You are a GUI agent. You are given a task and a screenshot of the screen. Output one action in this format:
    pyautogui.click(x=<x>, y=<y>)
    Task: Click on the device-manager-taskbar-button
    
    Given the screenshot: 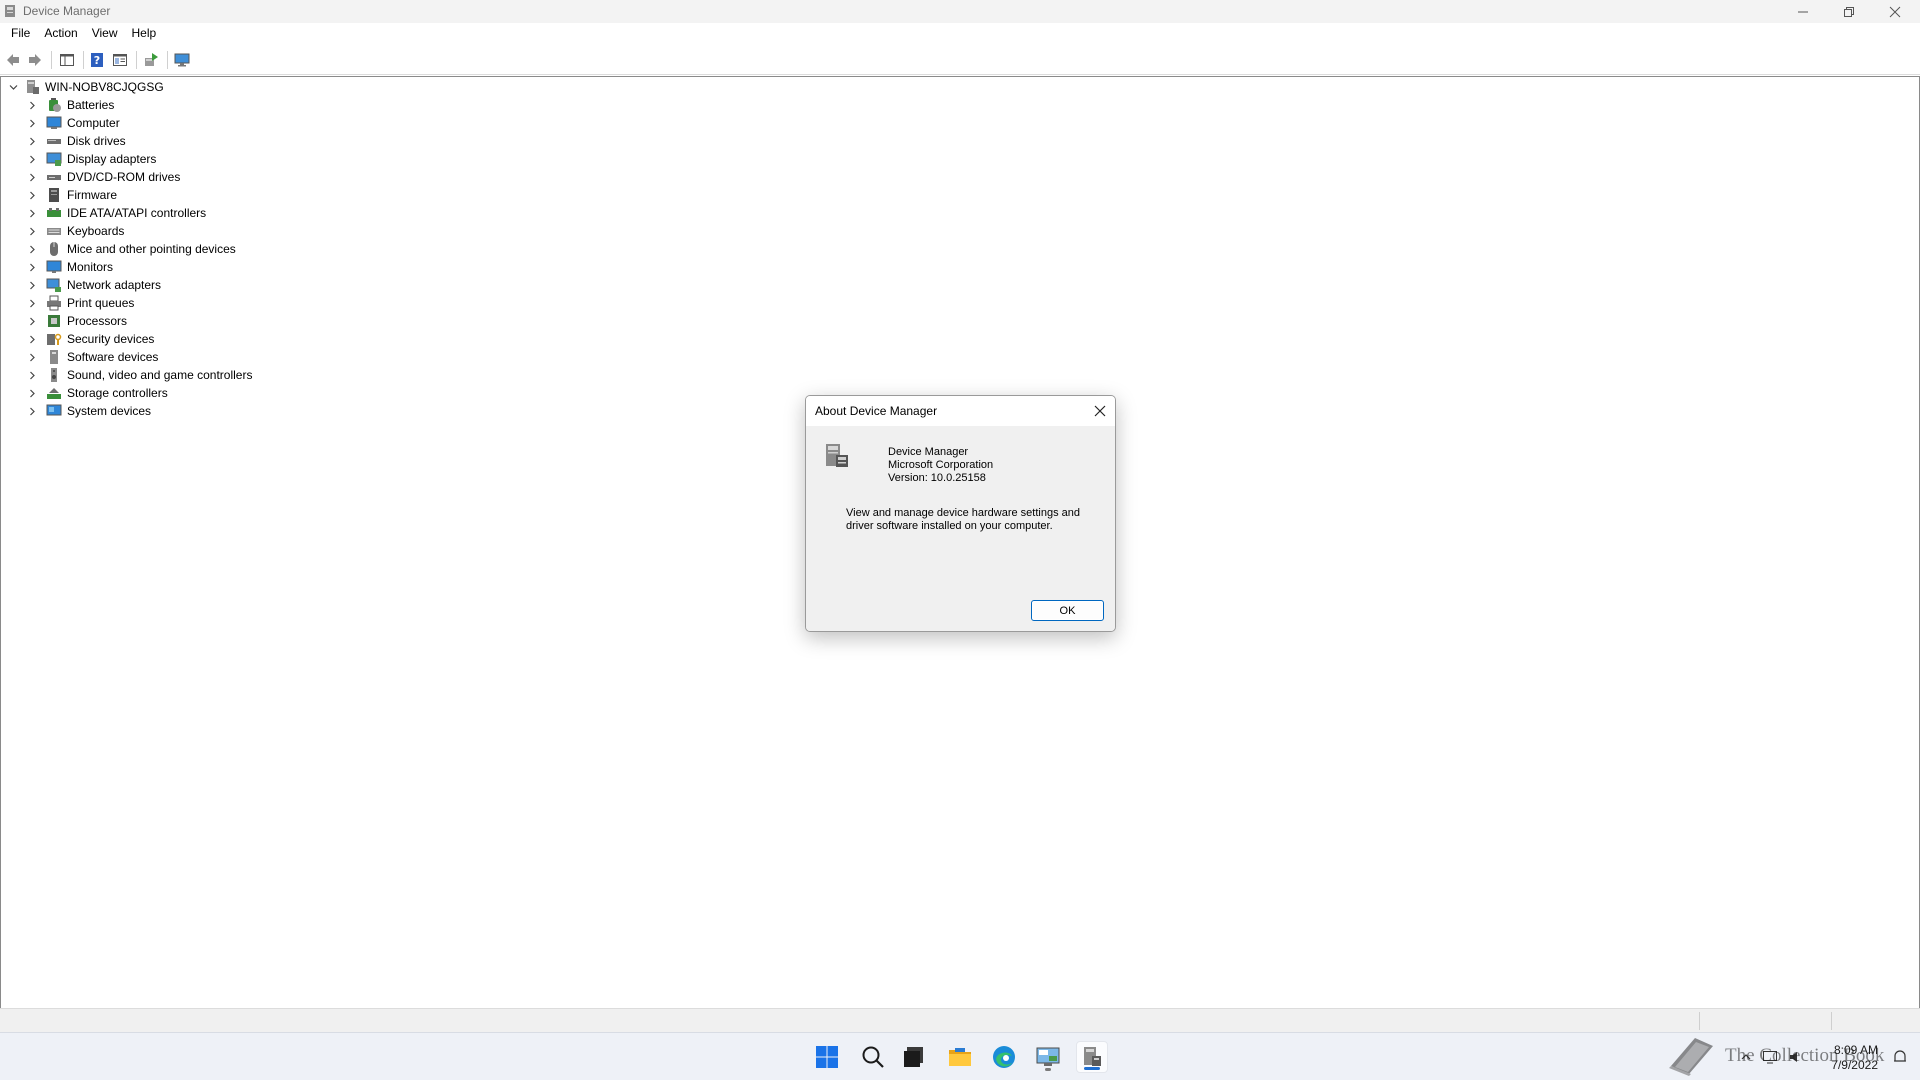 What is the action you would take?
    pyautogui.click(x=1092, y=1057)
    